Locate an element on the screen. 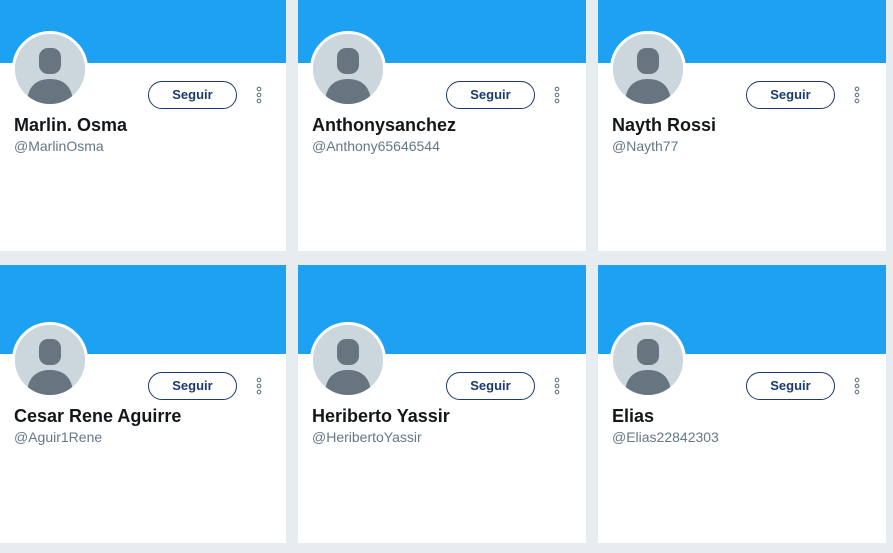  user-card: Seguir Anthonysanchez @Anthony65646544 is located at coordinates (442, 125).